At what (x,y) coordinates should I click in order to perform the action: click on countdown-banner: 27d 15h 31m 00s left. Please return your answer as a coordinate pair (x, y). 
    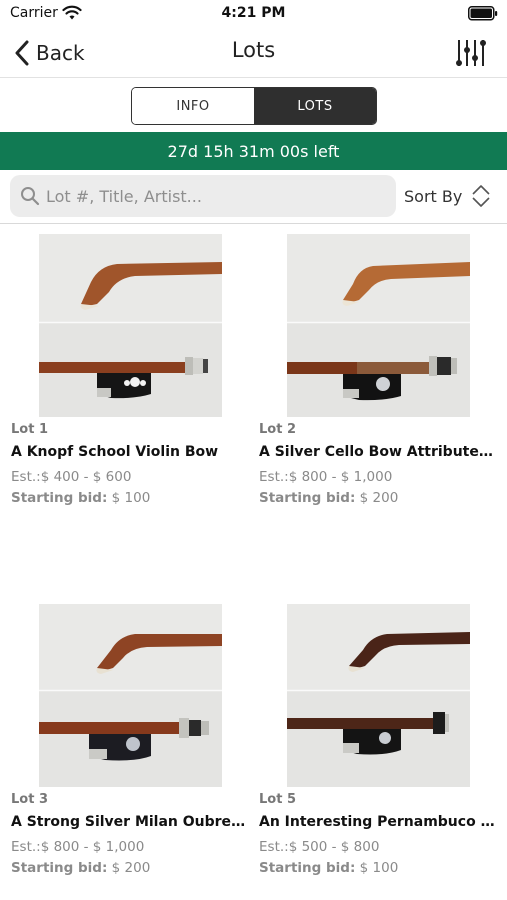
    Looking at the image, I should click on (253, 151).